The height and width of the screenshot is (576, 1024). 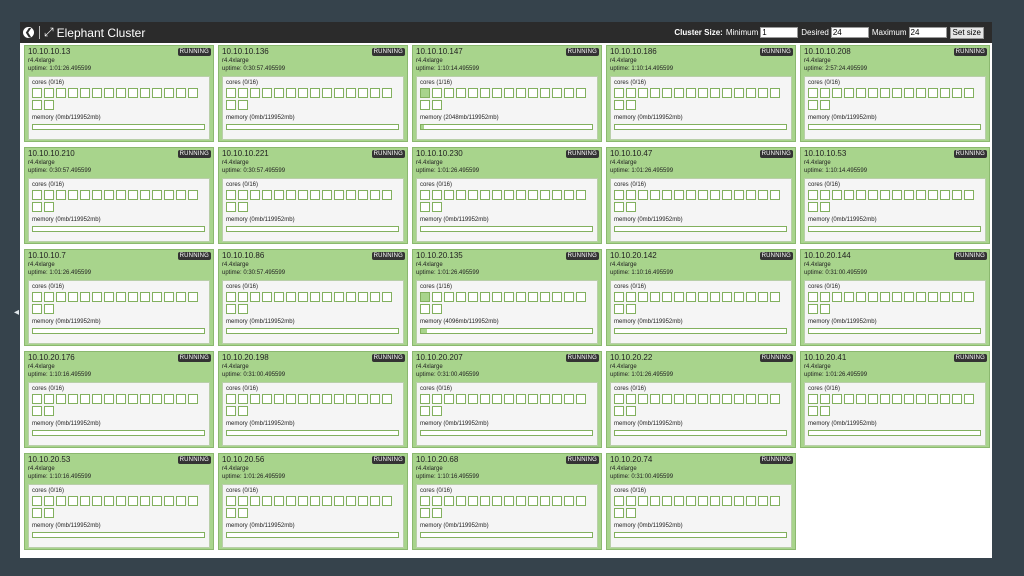 I want to click on minimum-label: Minimum, so click(x=742, y=32).